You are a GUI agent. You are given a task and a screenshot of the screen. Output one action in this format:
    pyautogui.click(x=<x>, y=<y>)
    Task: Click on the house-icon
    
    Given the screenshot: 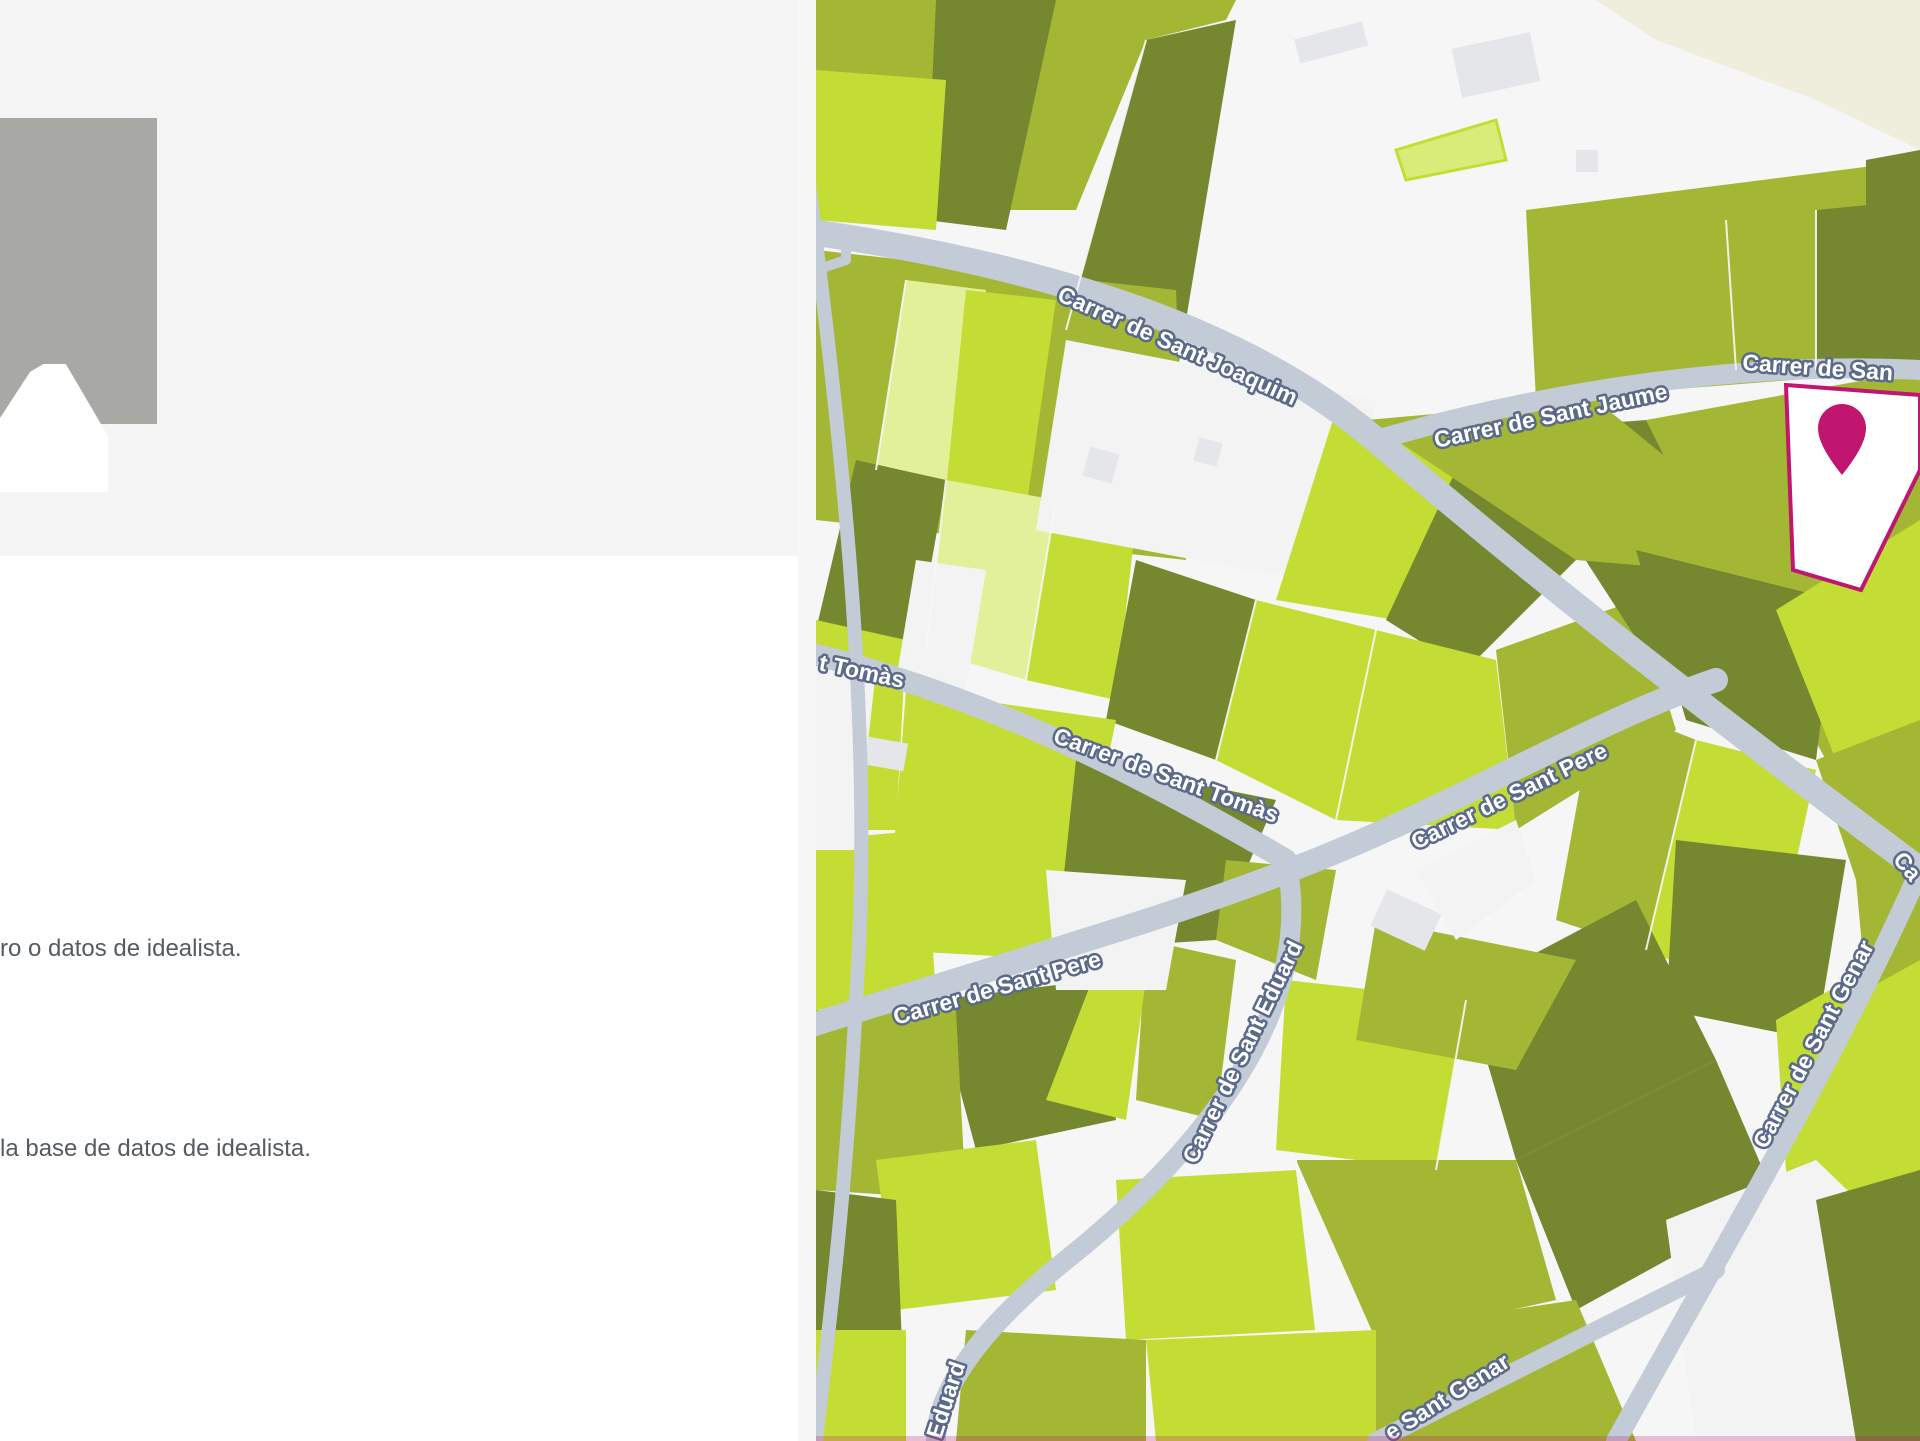 What is the action you would take?
    pyautogui.click(x=54, y=428)
    